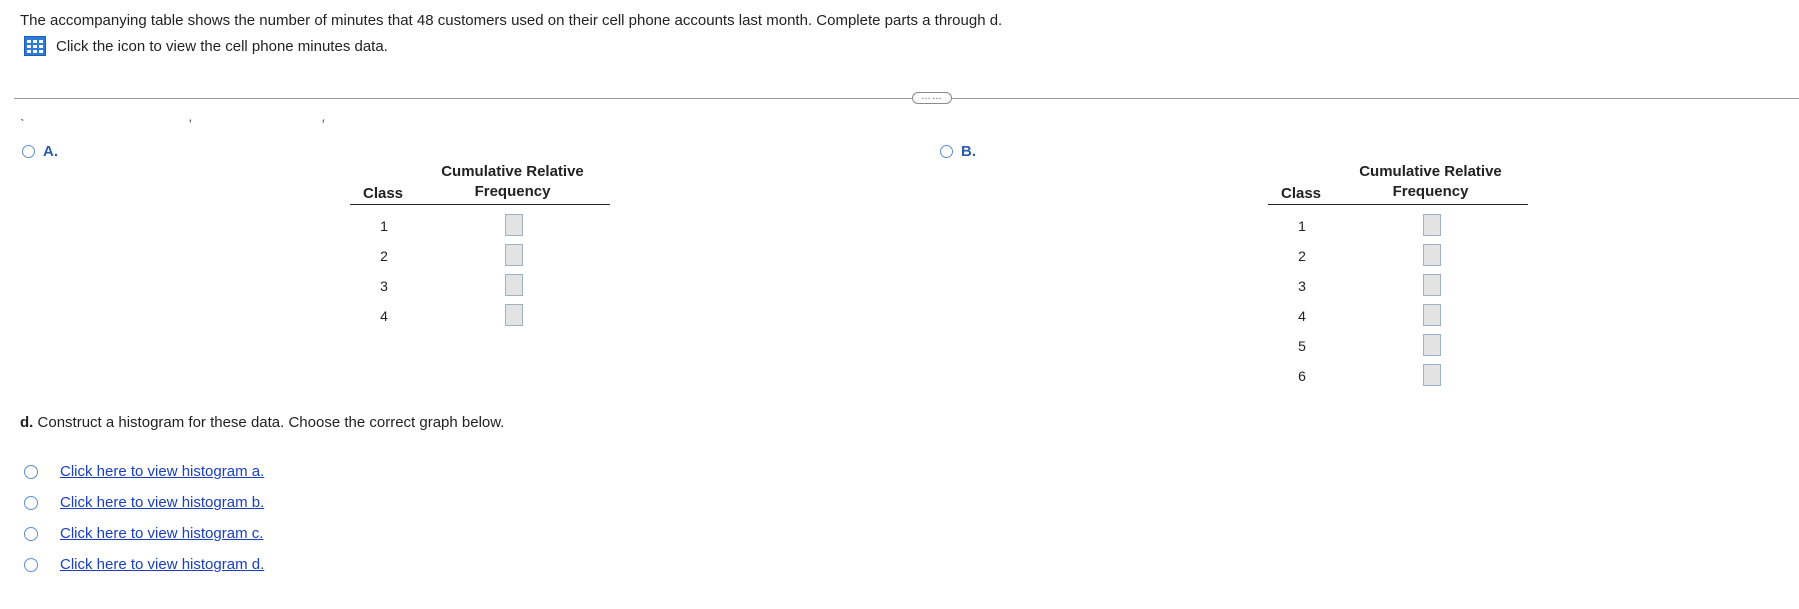 This screenshot has width=1799, height=609. Describe the element at coordinates (31, 471) in the screenshot. I see `histogram-a-radio` at that location.